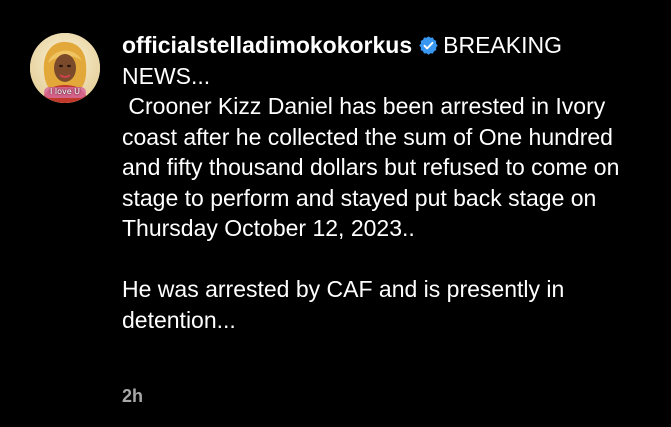  Describe the element at coordinates (267, 45) in the screenshot. I see `username-link: officialstelladimokokorkus` at that location.